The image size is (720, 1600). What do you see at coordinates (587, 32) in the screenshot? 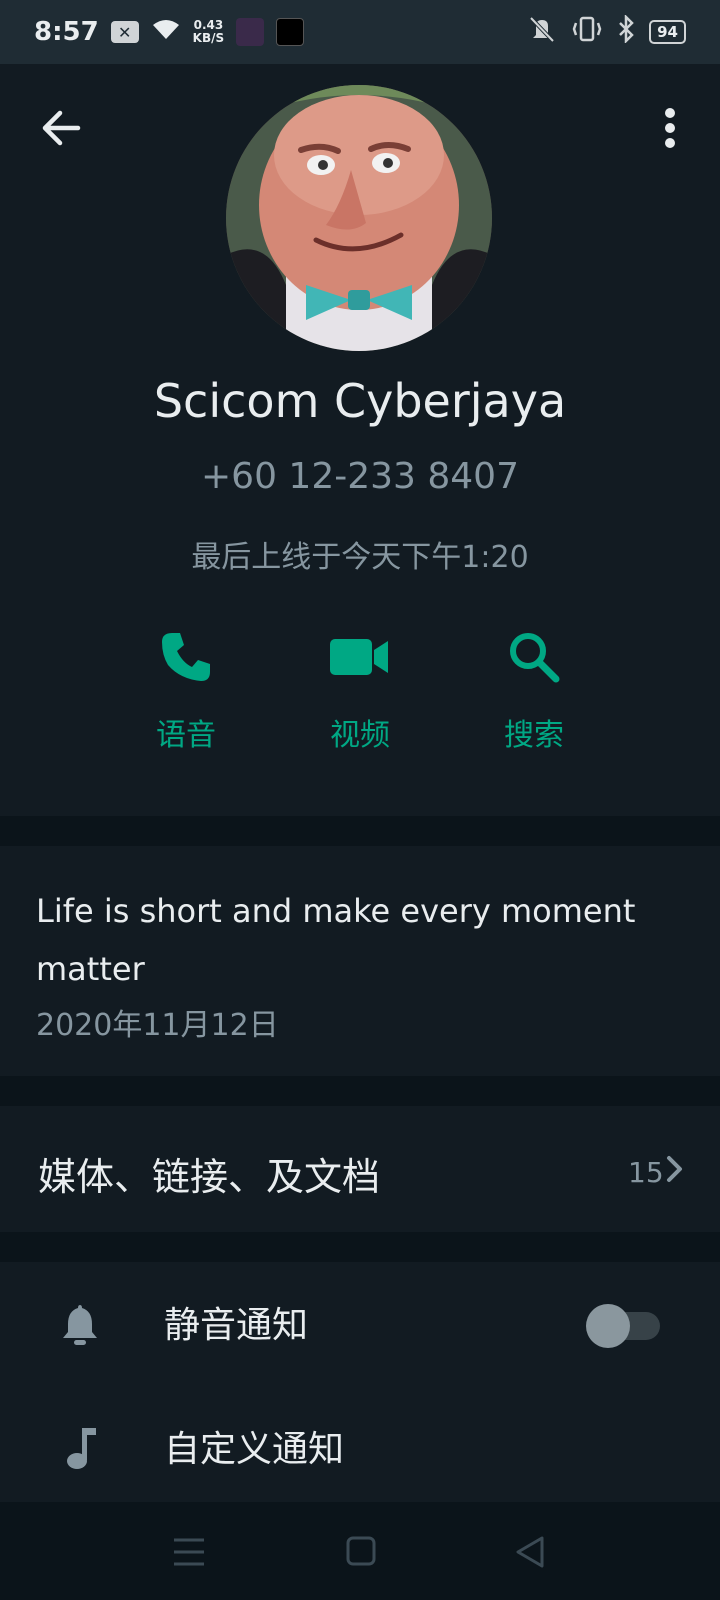
I see `vibrate-icon` at bounding box center [587, 32].